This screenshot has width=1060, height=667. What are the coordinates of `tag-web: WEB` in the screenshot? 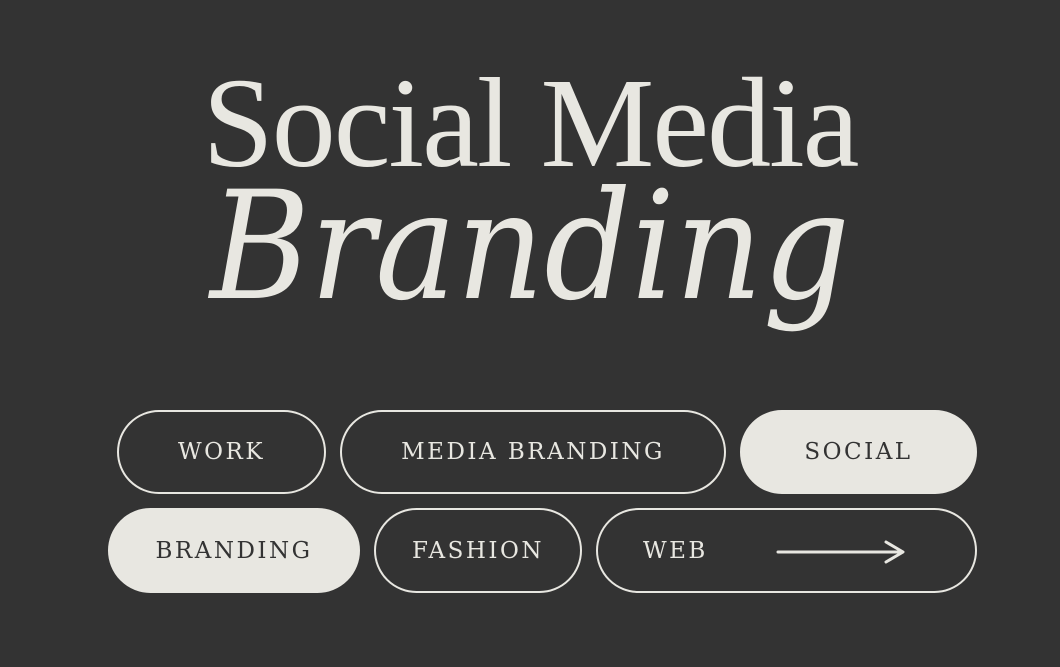 It's located at (786, 550).